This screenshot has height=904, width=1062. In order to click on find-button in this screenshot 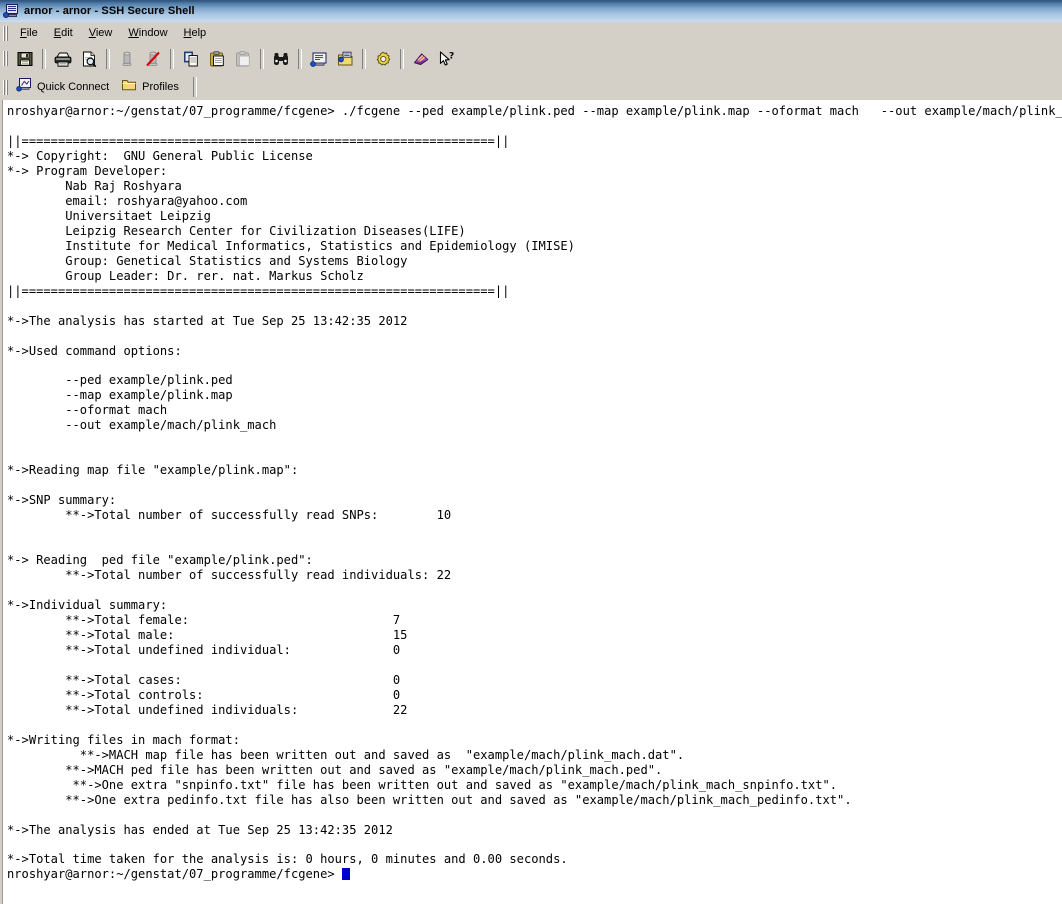, I will do `click(281, 59)`.